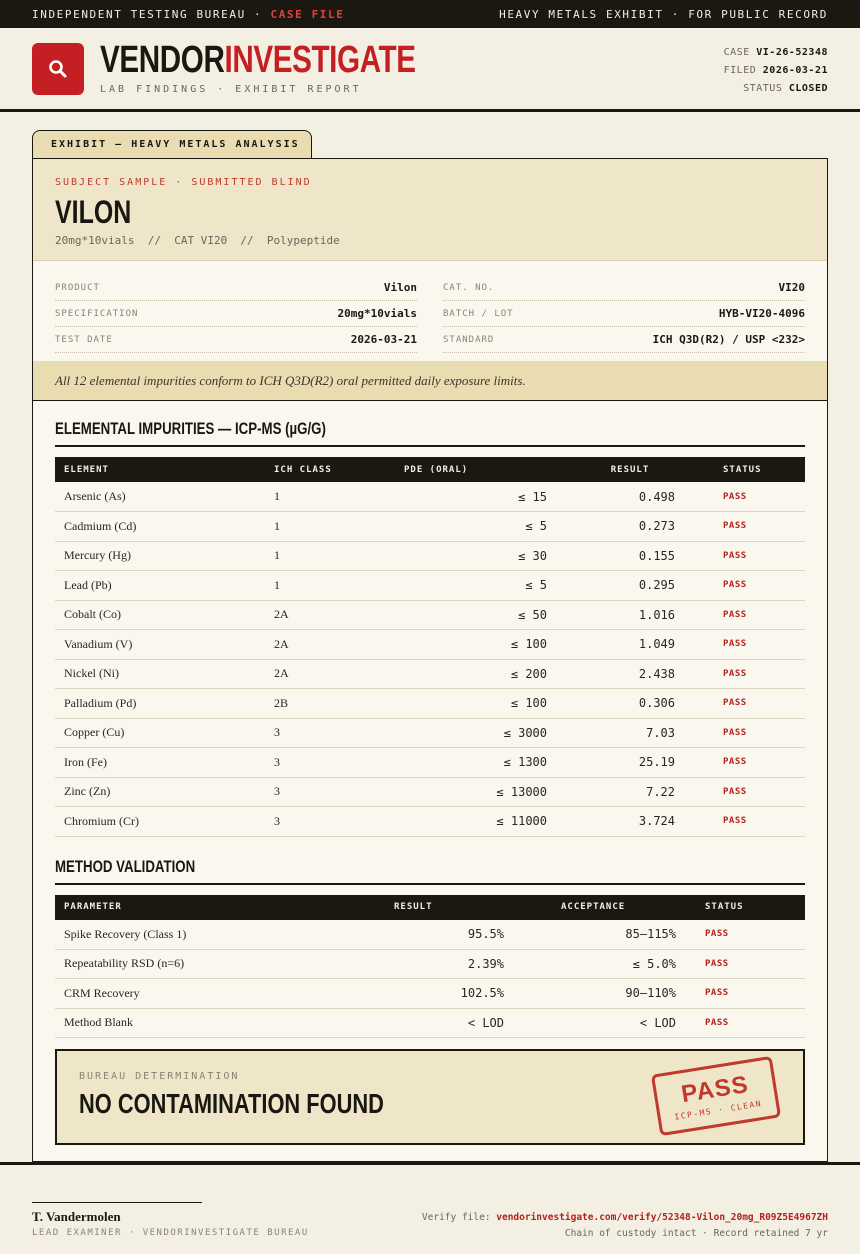  Describe the element at coordinates (630, 792) in the screenshot. I see `result-cell: 7.22` at that location.